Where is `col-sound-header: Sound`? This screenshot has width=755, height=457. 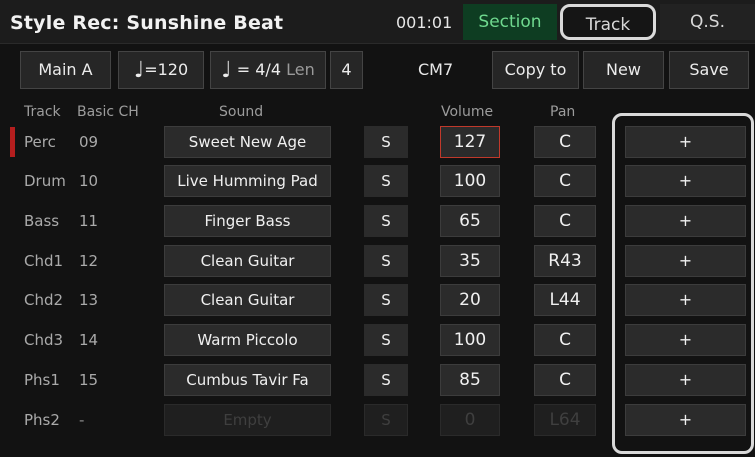 col-sound-header: Sound is located at coordinates (241, 112).